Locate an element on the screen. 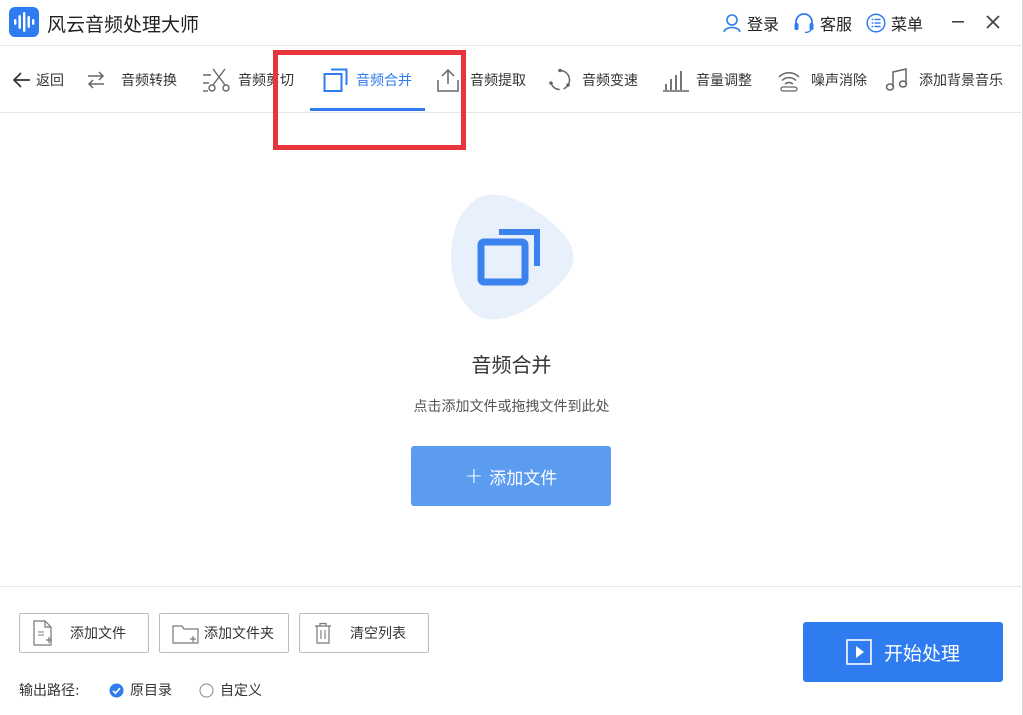 The width and height of the screenshot is (1023, 715). app-title: 风云音频处理大师 is located at coordinates (123, 25).